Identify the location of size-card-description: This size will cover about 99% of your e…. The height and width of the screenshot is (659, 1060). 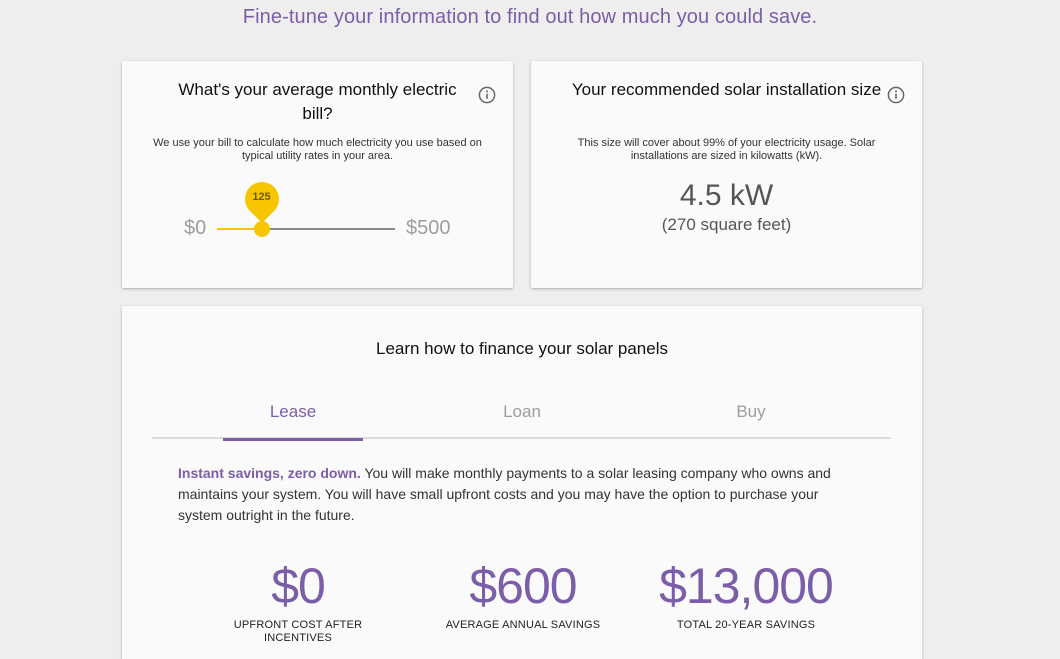
(726, 149).